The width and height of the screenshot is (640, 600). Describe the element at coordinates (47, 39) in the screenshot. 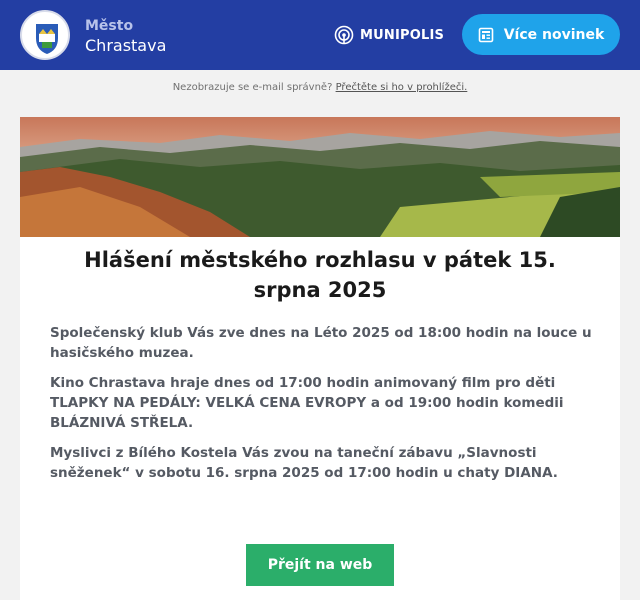

I see `coat-of-arms-icon` at that location.